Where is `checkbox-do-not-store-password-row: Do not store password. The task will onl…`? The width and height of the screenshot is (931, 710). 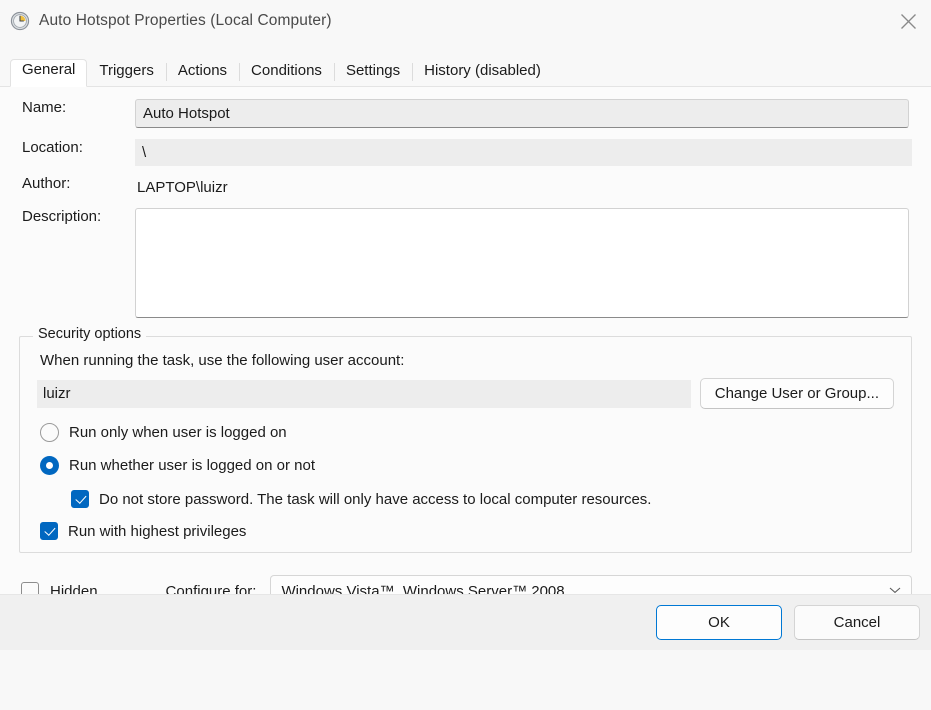 checkbox-do-not-store-password-row: Do not store password. The task will onl… is located at coordinates (465, 499).